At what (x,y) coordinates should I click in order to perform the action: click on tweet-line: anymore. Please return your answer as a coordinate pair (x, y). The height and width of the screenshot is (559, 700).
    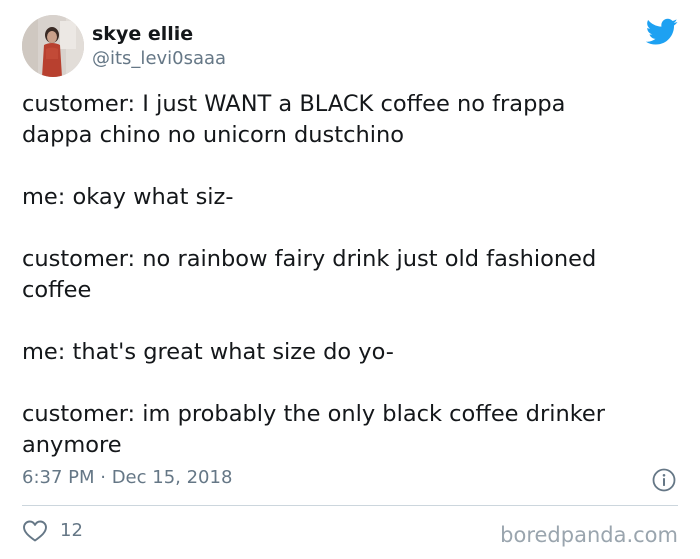
    Looking at the image, I should click on (72, 445).